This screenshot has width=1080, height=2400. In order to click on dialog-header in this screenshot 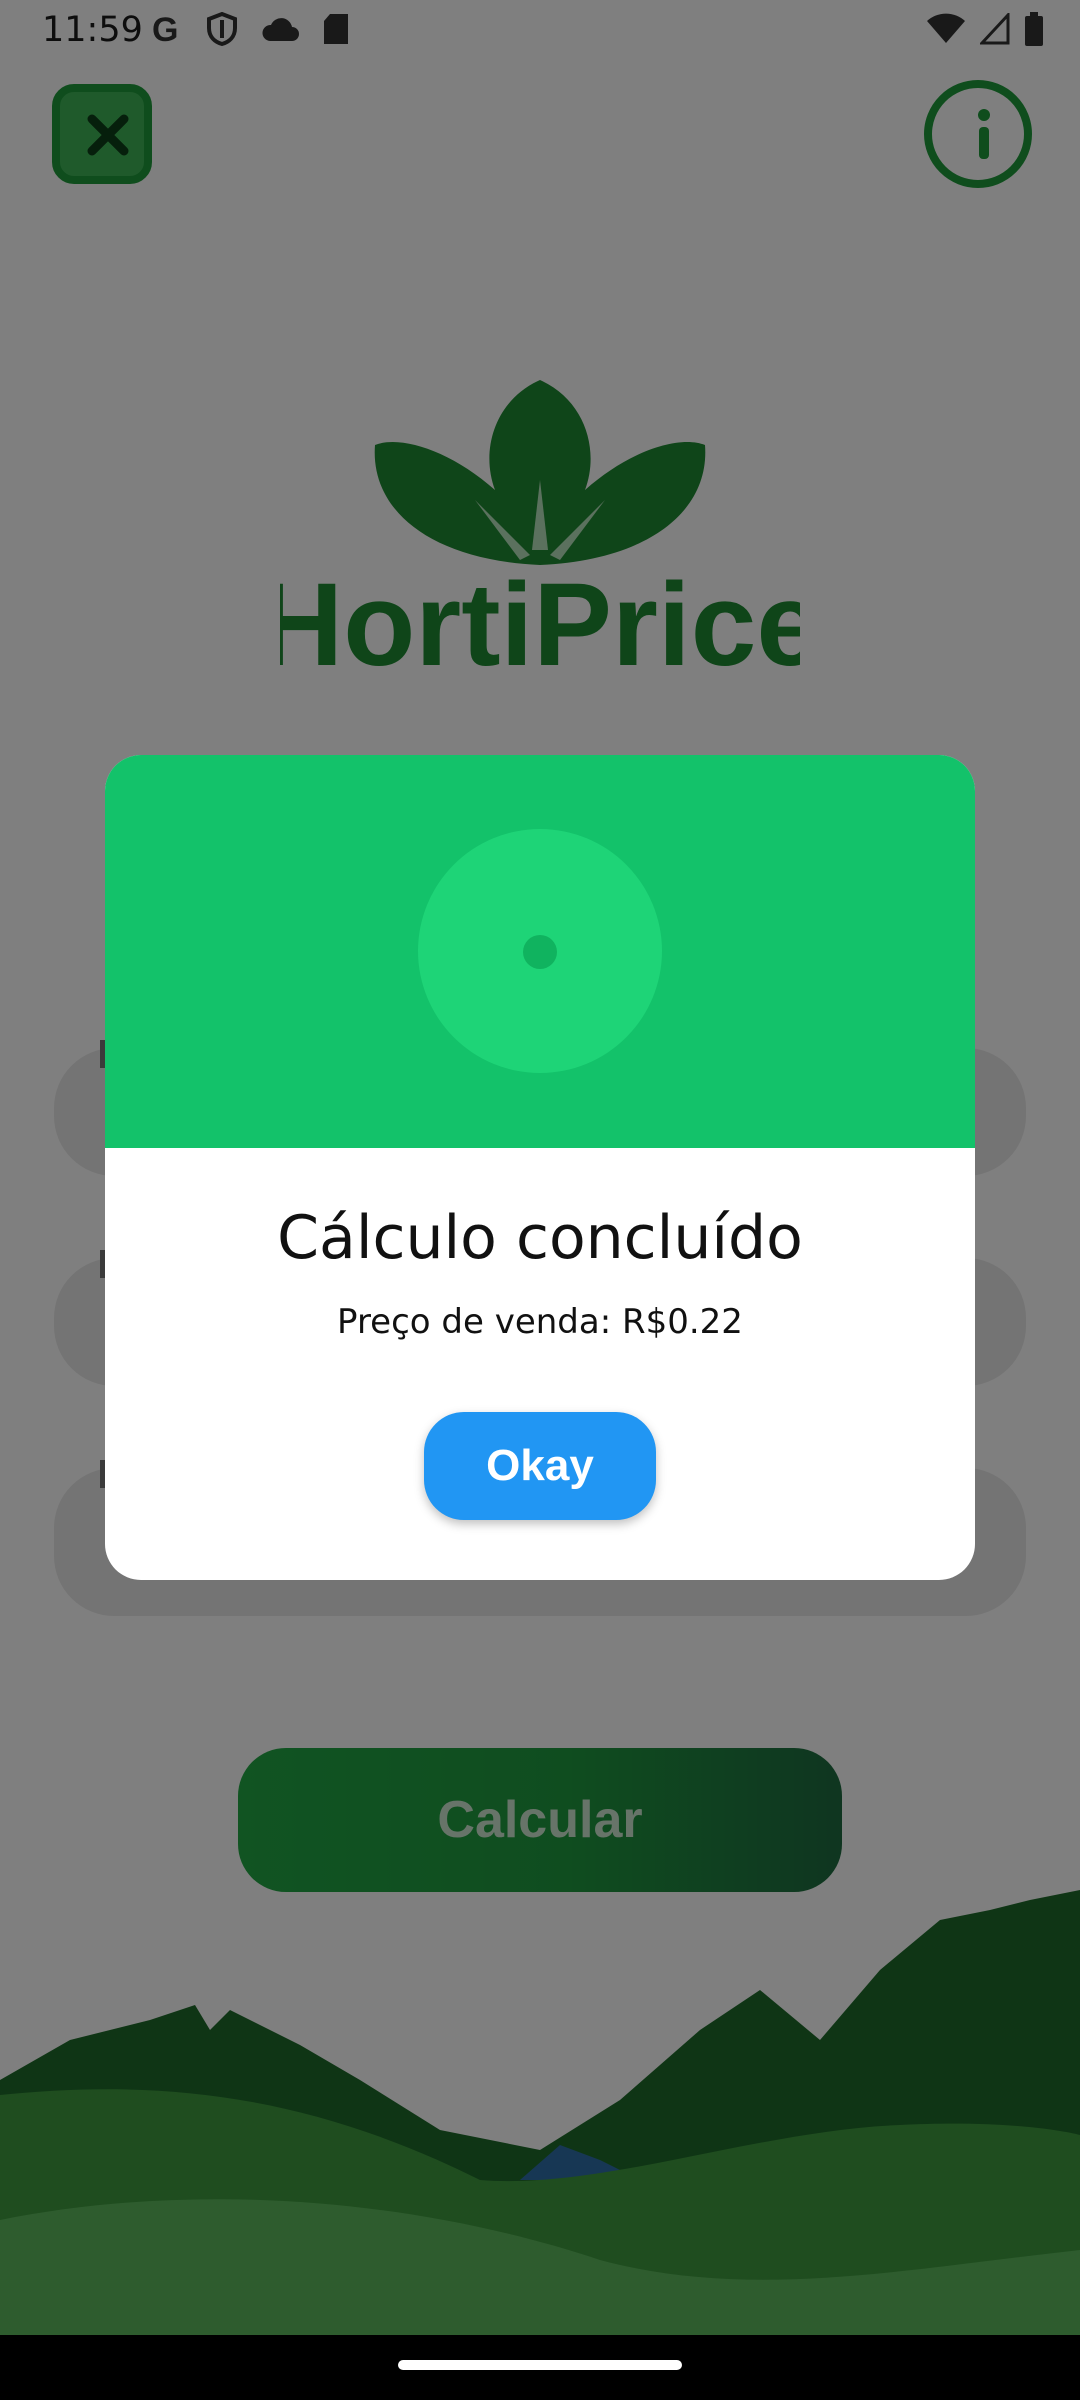, I will do `click(540, 951)`.